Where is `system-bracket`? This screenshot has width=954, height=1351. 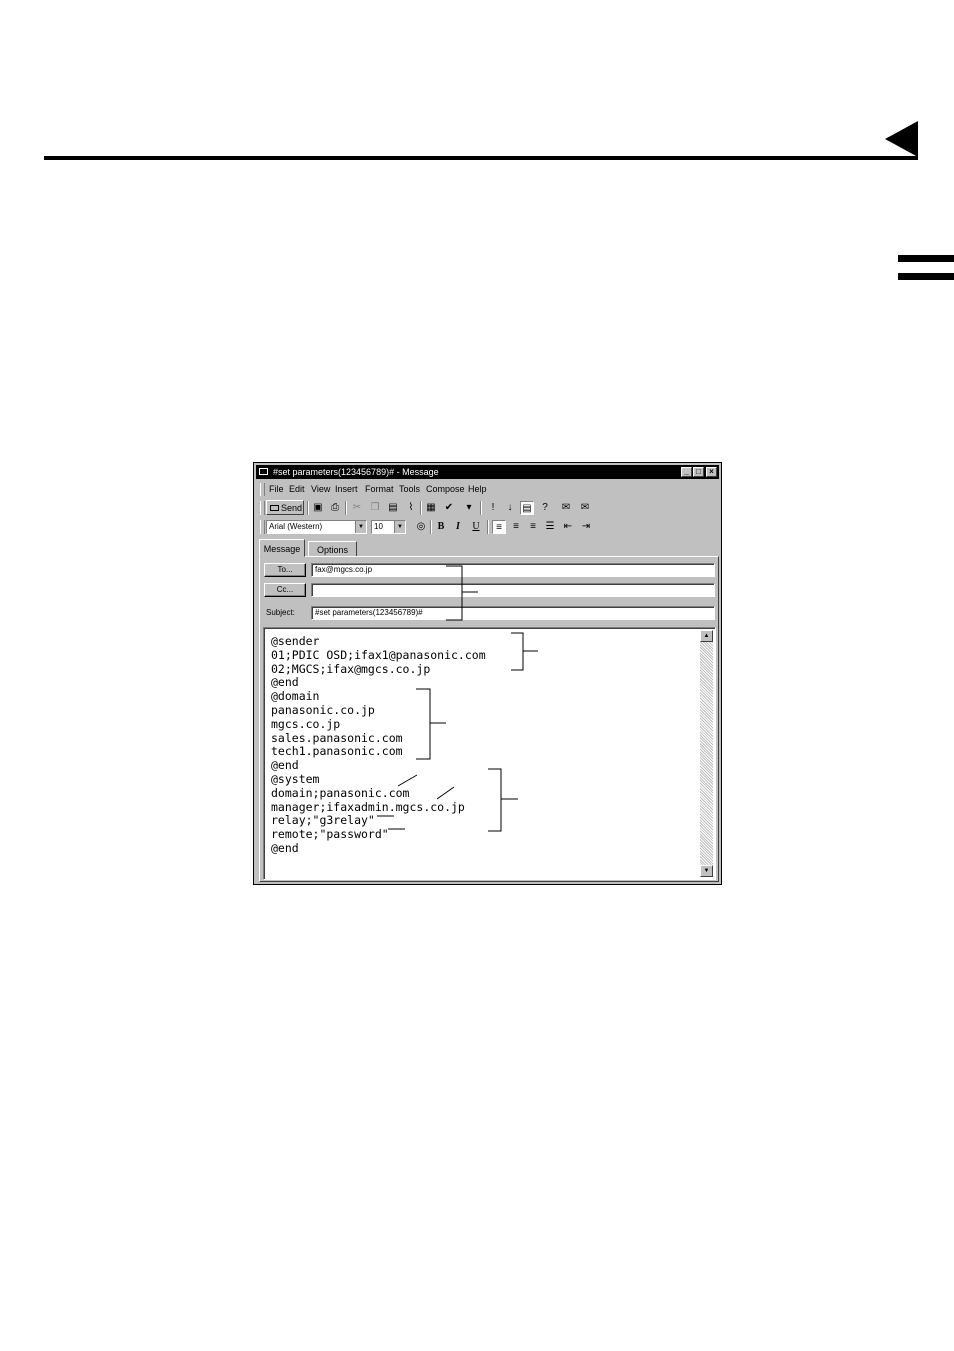
system-bracket is located at coordinates (495, 800).